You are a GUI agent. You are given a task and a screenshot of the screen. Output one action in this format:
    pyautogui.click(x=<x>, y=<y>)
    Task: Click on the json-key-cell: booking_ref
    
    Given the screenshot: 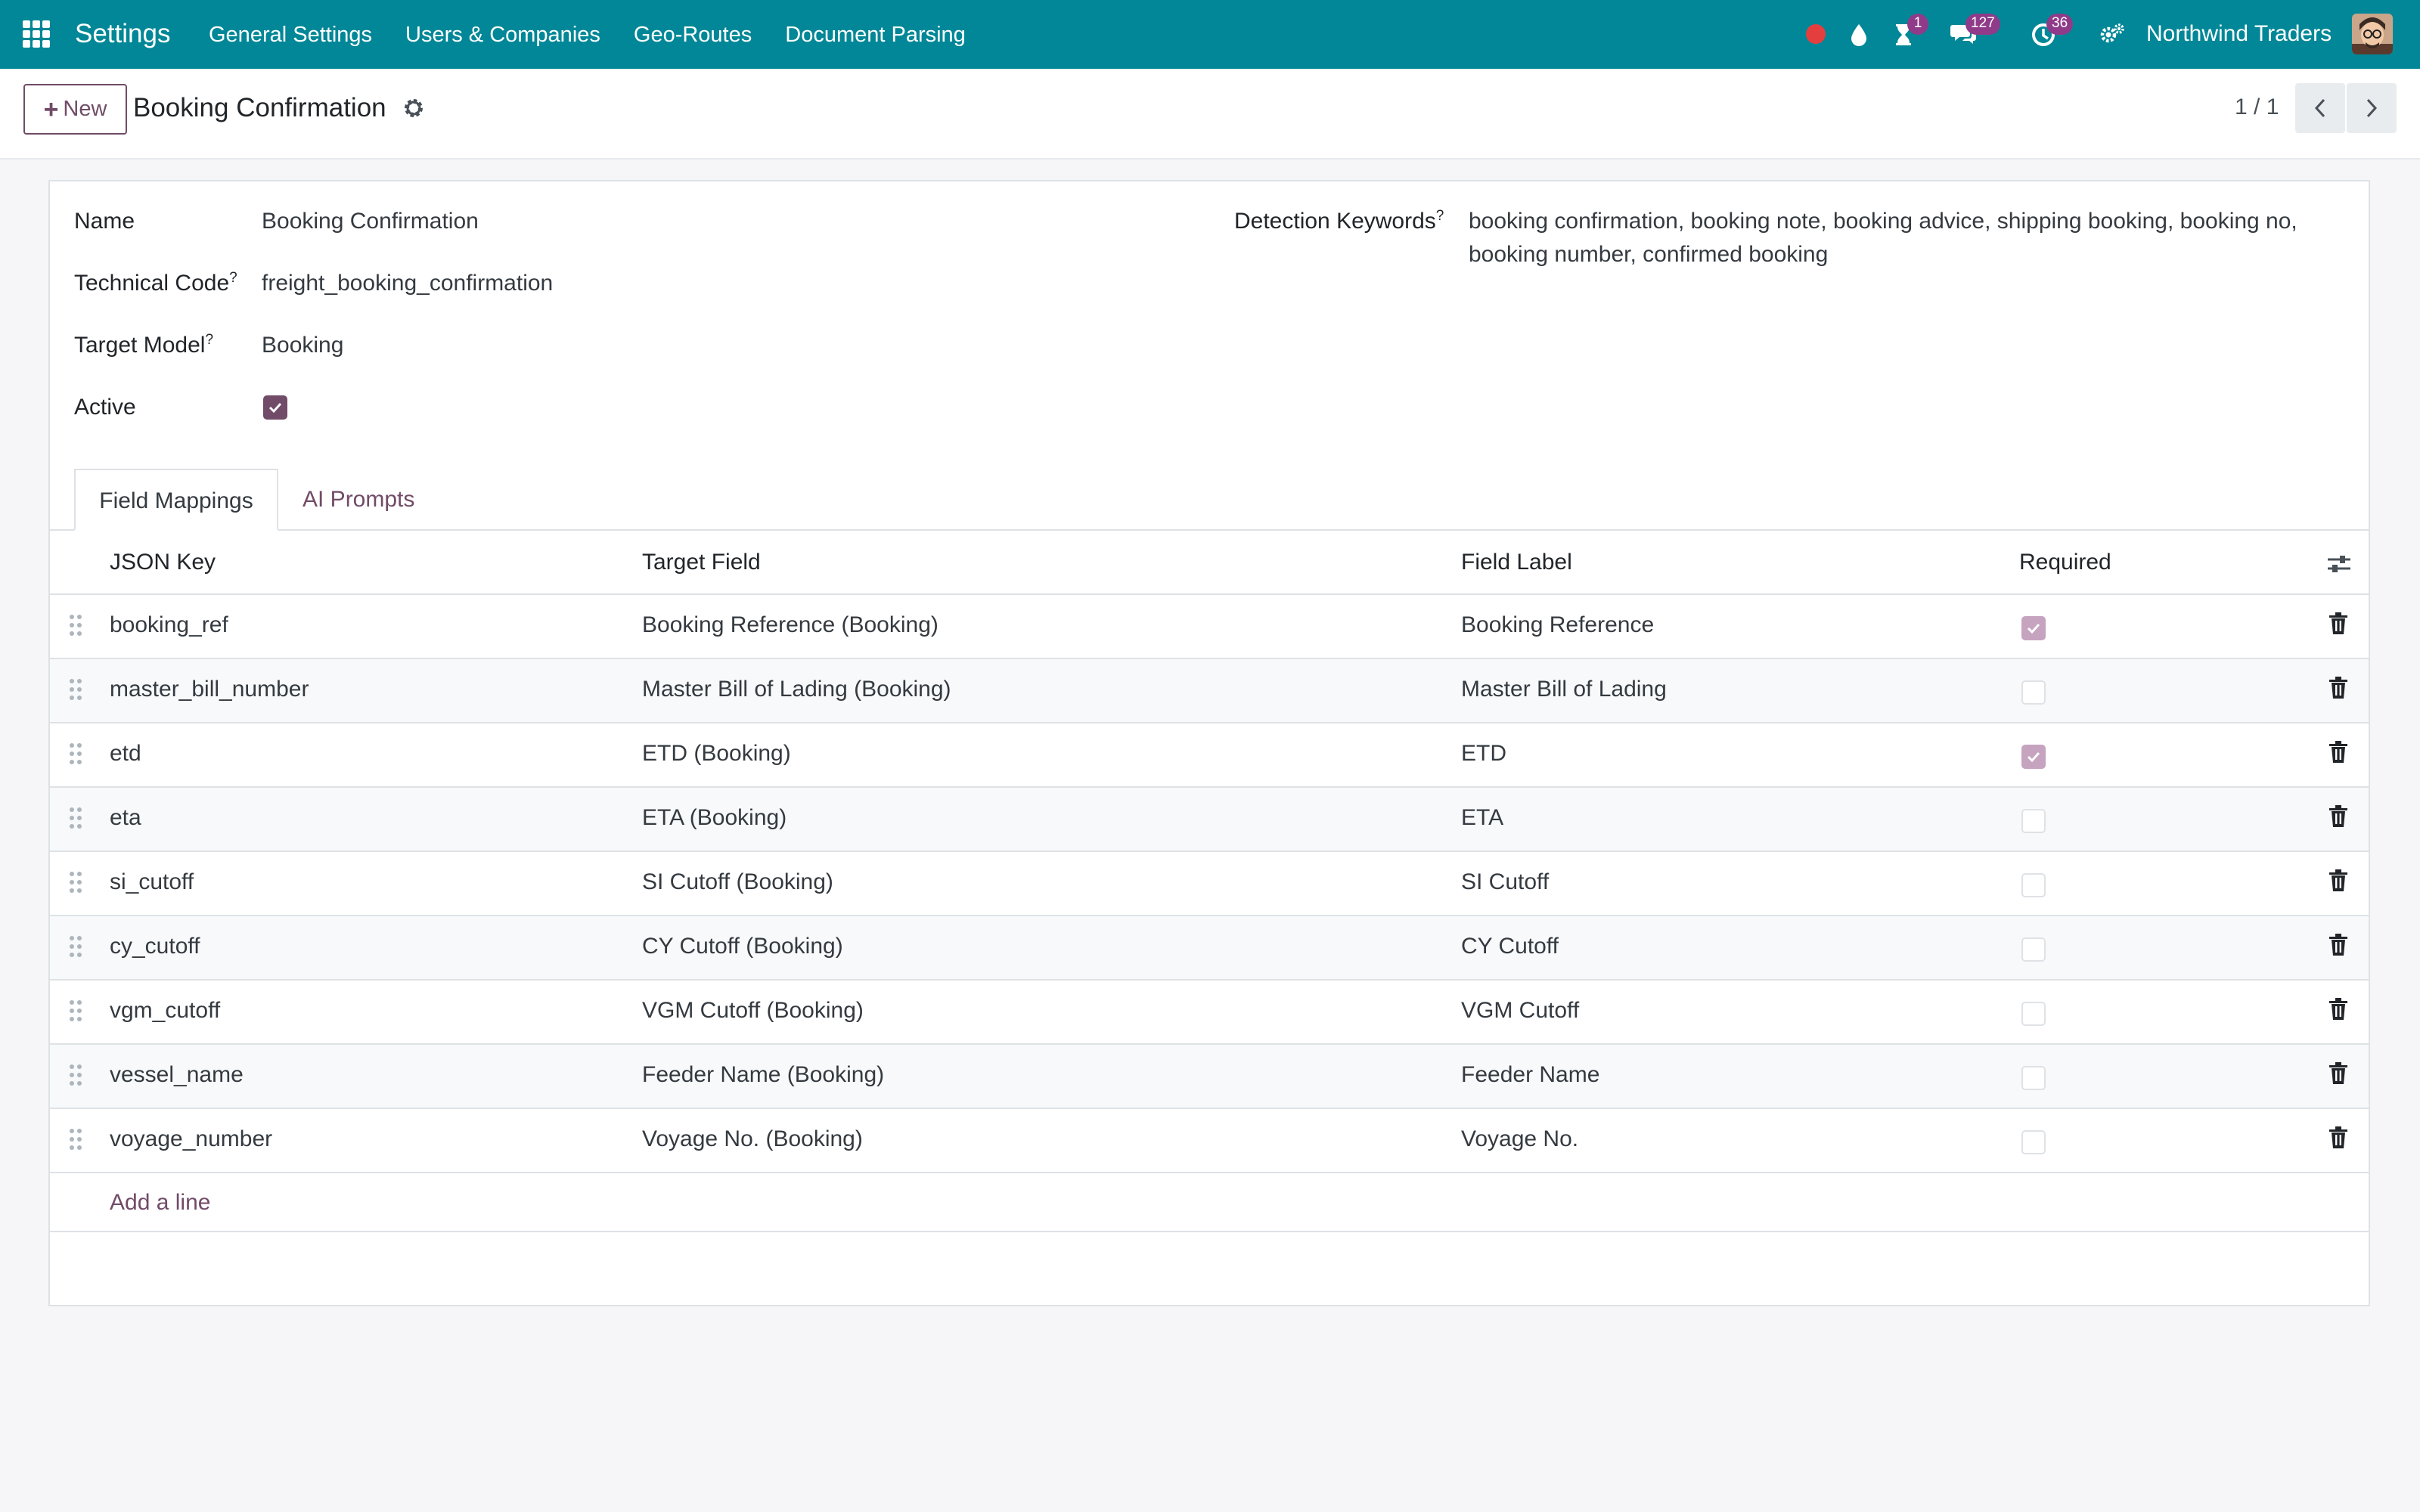 What is the action you would take?
    pyautogui.click(x=169, y=624)
    